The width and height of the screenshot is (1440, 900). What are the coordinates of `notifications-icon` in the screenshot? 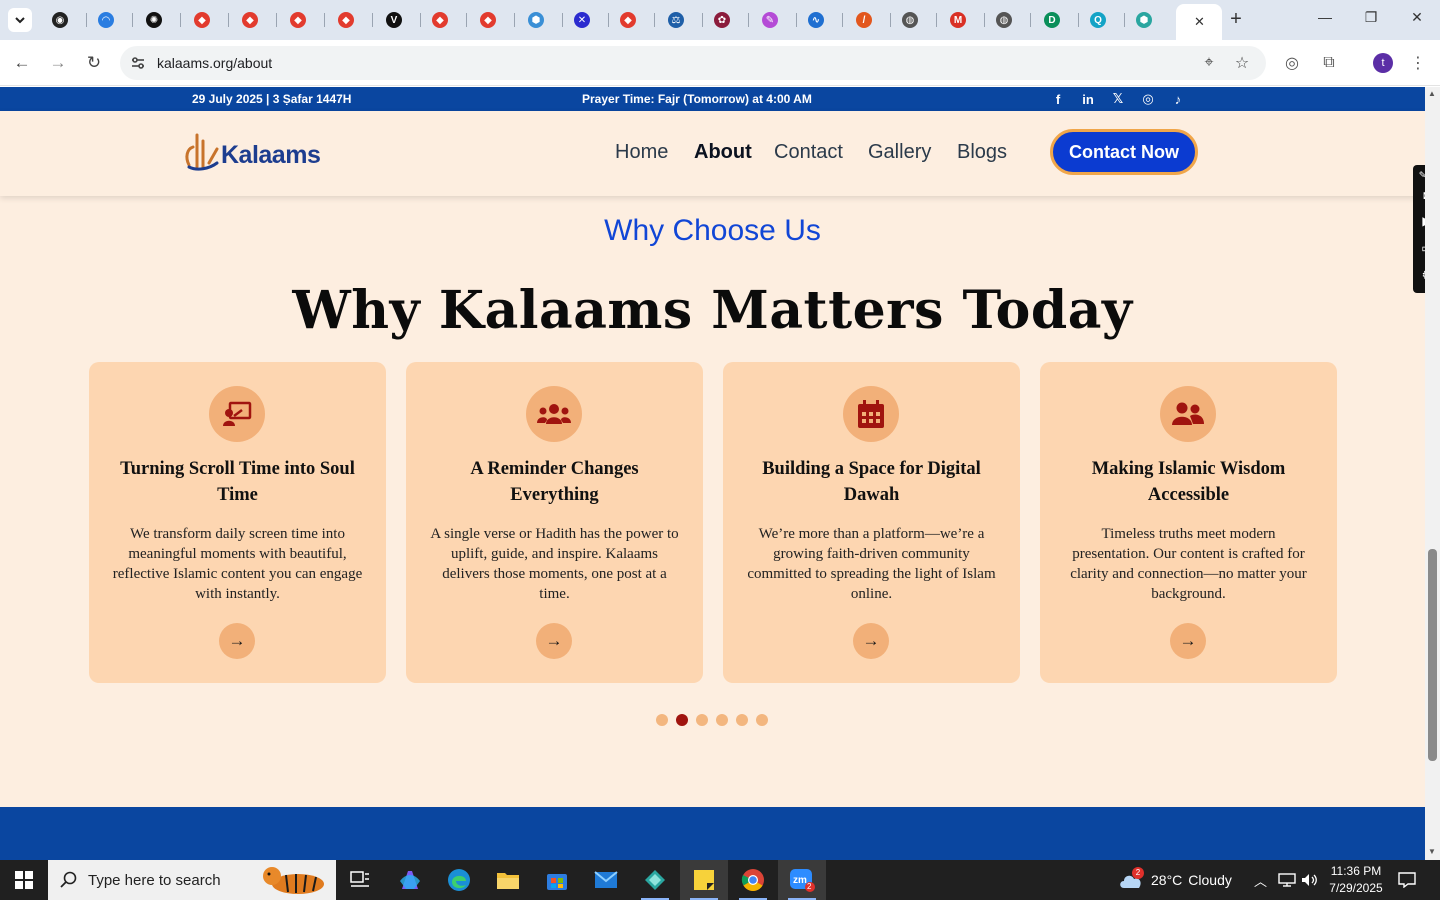 It's located at (1407, 880).